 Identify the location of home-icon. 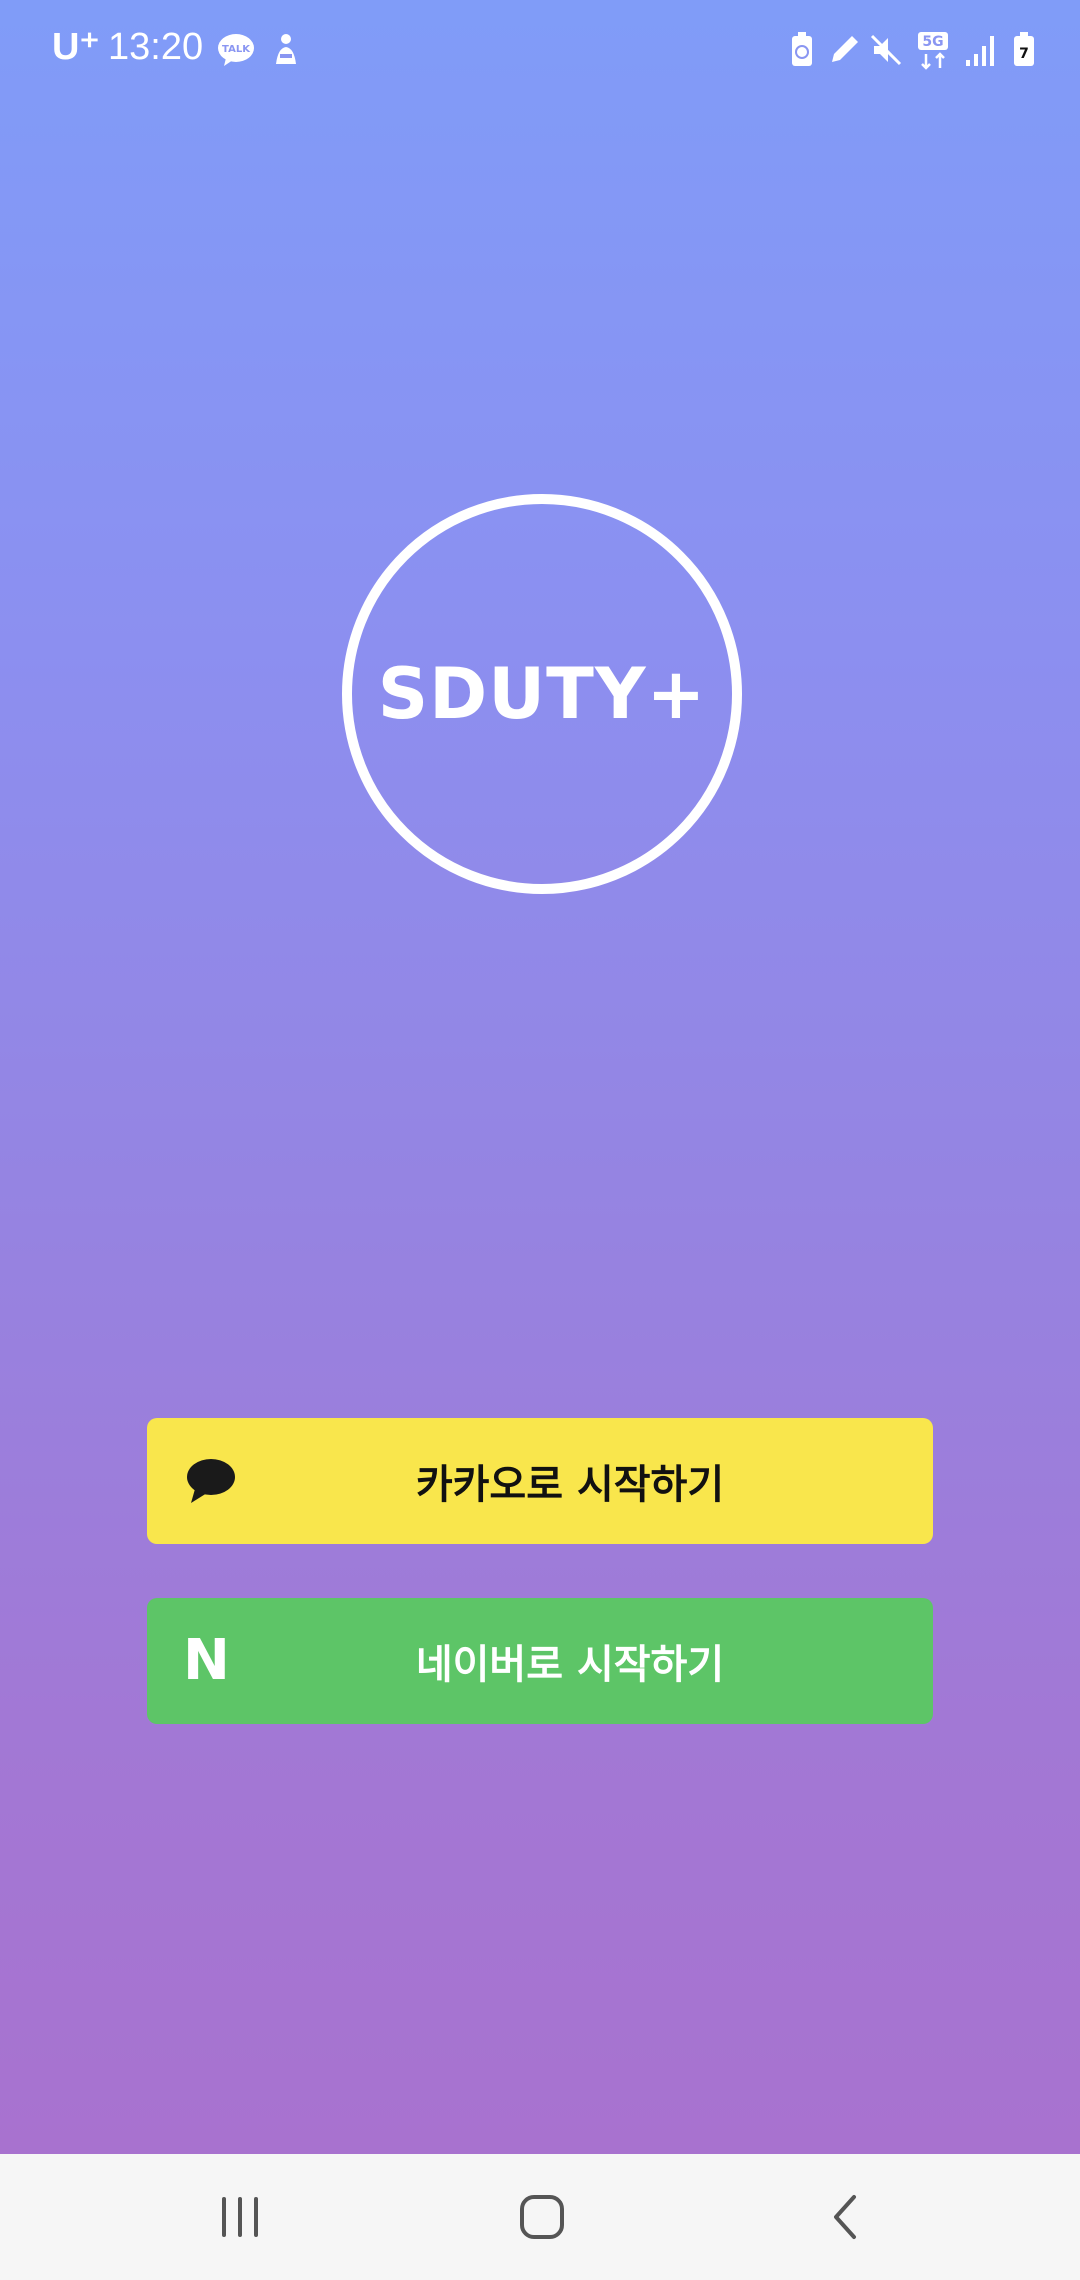
(542, 2217).